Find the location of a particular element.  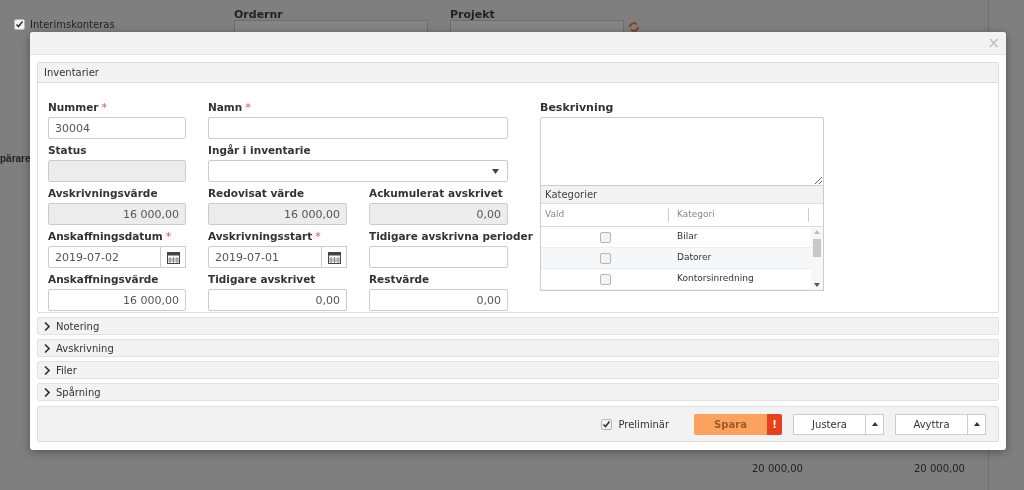

action-button: Avyttra is located at coordinates (931, 424).